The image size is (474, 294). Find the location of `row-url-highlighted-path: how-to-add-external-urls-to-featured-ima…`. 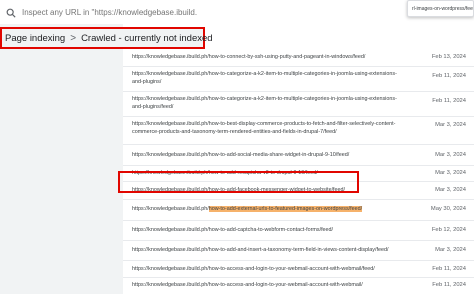

row-url-highlighted-path: how-to-add-external-urls-to-featured-ima… is located at coordinates (285, 209).